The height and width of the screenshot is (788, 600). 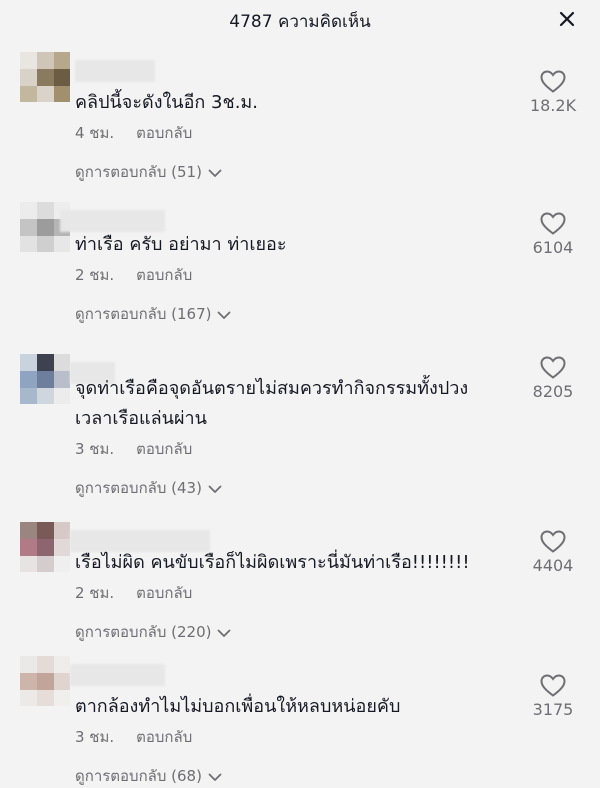 I want to click on comment-meta: 4 ชม. ตอบกลับ, so click(x=144, y=133).